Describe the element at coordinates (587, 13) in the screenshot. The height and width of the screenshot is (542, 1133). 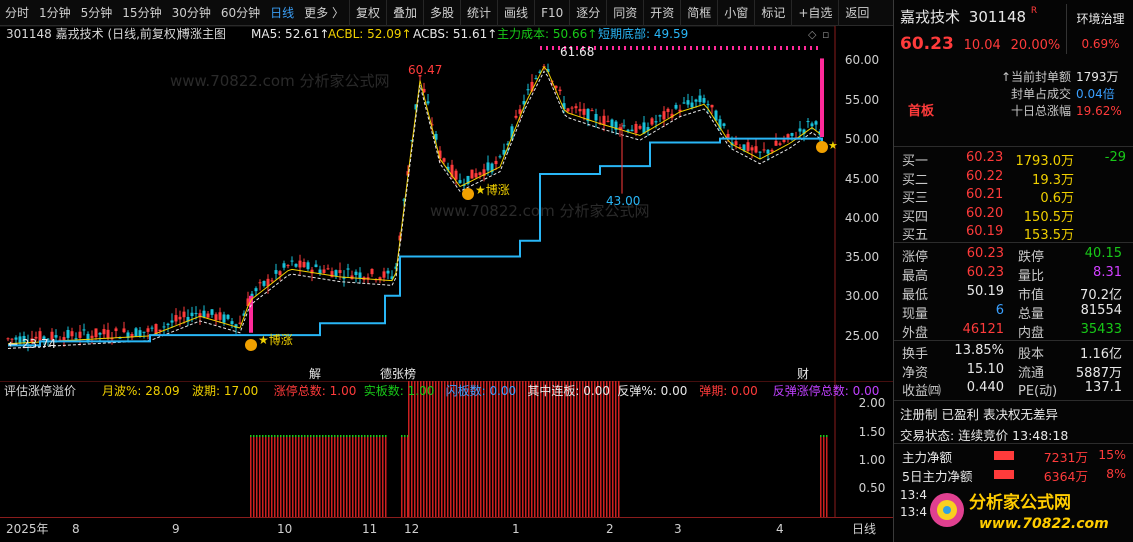
I see `tick-button: 逐分` at that location.